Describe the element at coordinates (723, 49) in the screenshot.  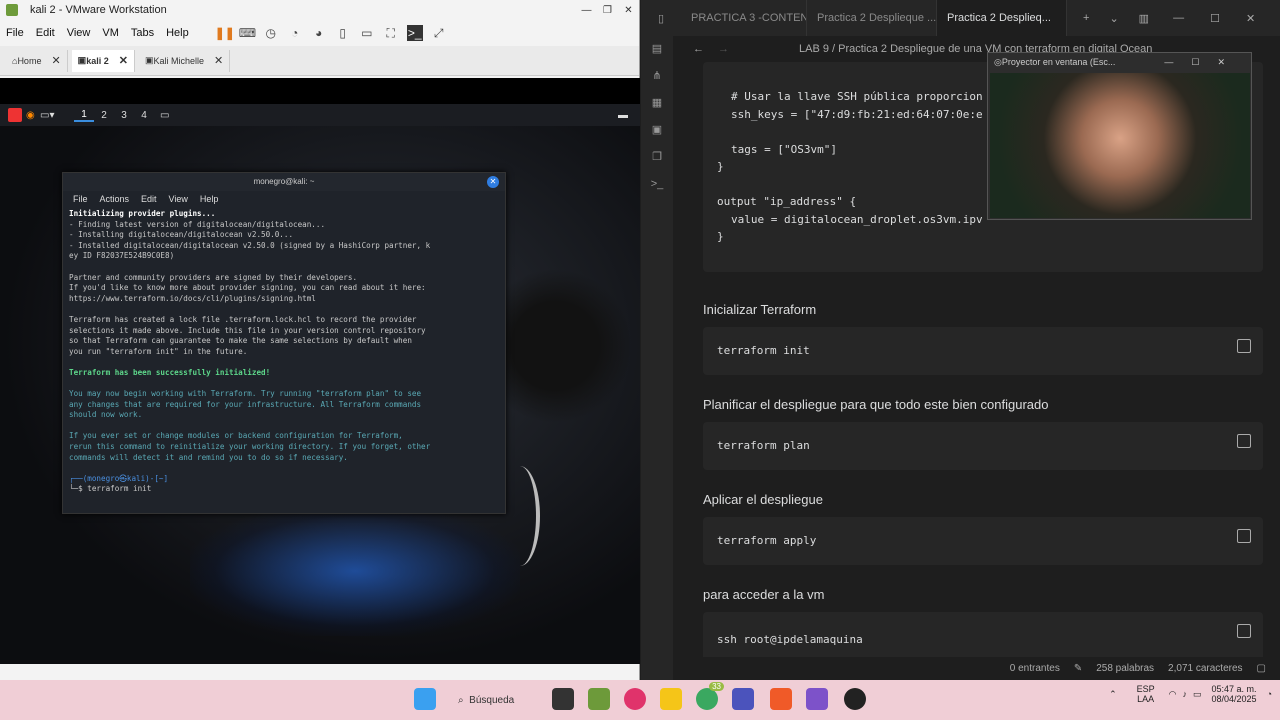
I see `forward-icon: →` at that location.